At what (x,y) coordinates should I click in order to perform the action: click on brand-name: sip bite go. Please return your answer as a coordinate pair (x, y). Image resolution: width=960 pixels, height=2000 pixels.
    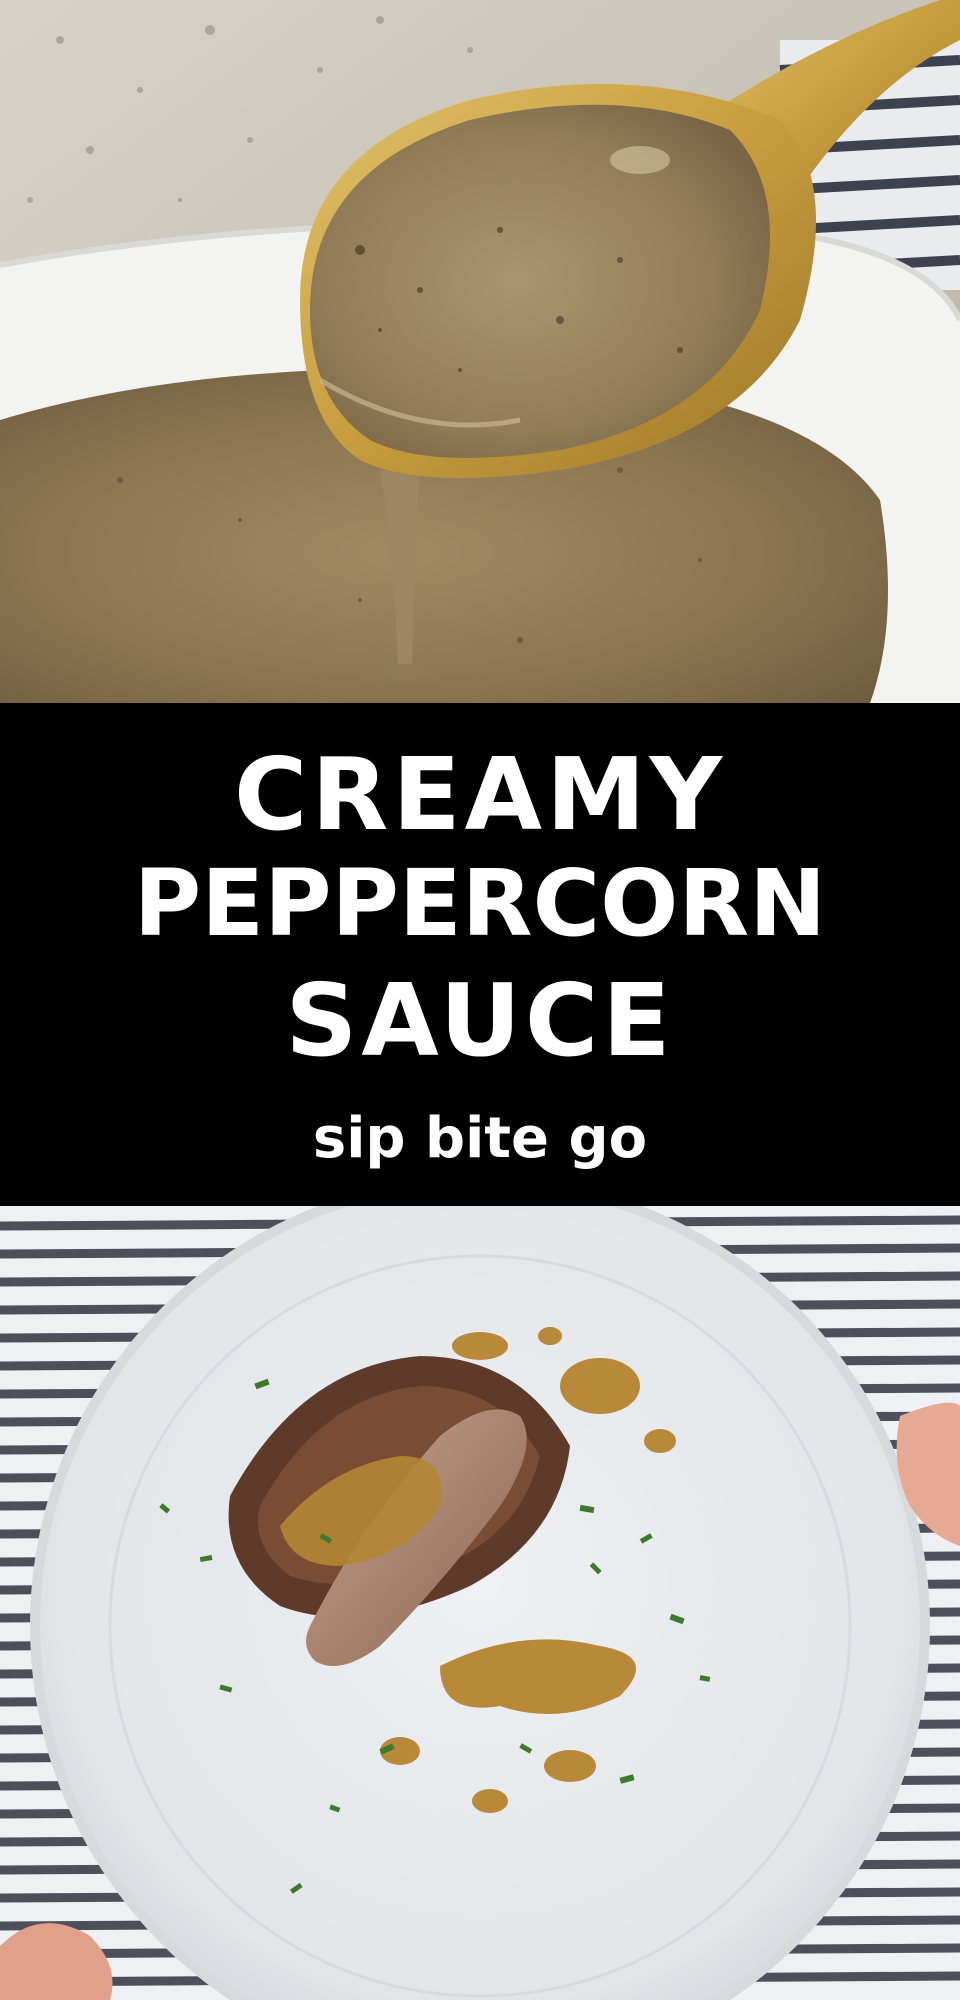
    Looking at the image, I should click on (480, 1138).